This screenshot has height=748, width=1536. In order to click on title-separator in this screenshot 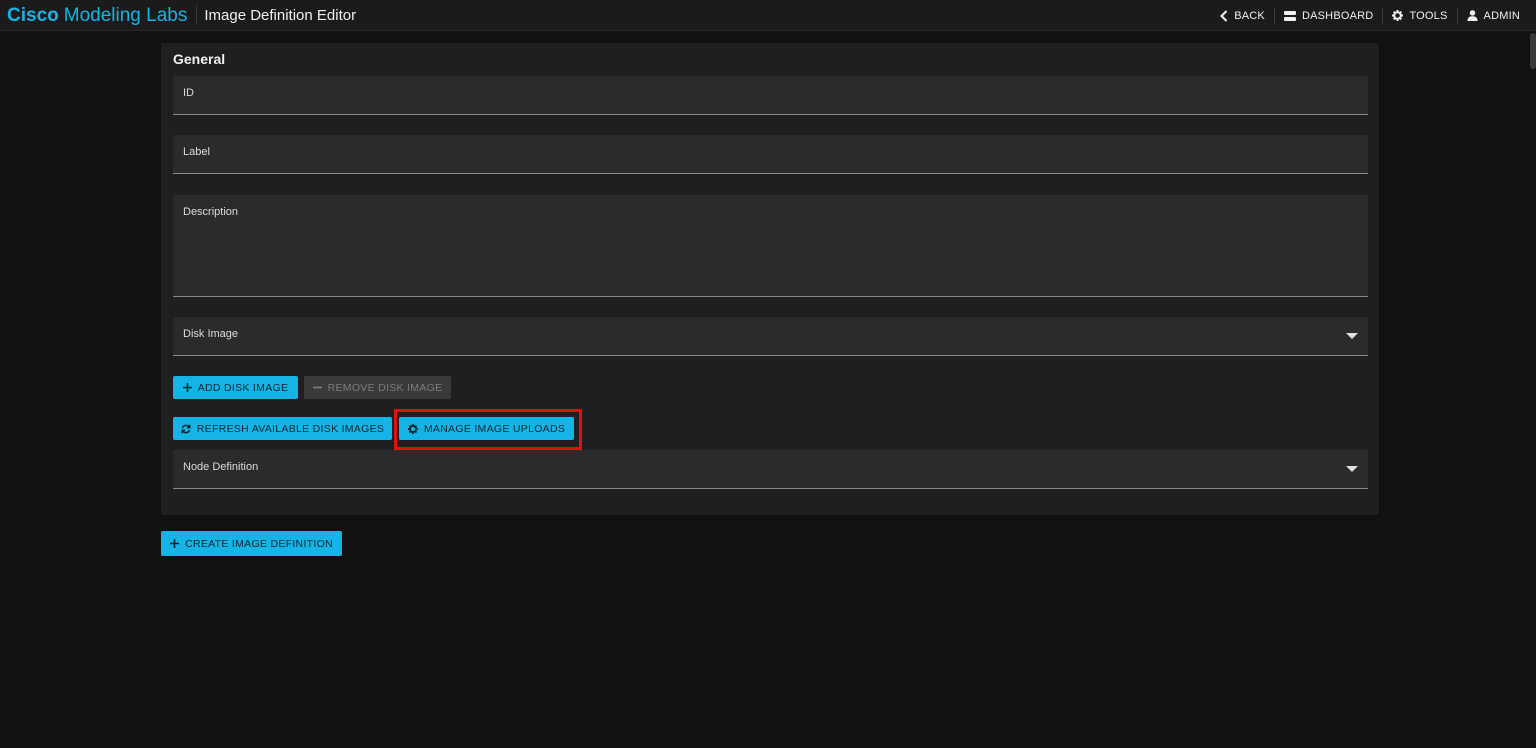, I will do `click(197, 15)`.